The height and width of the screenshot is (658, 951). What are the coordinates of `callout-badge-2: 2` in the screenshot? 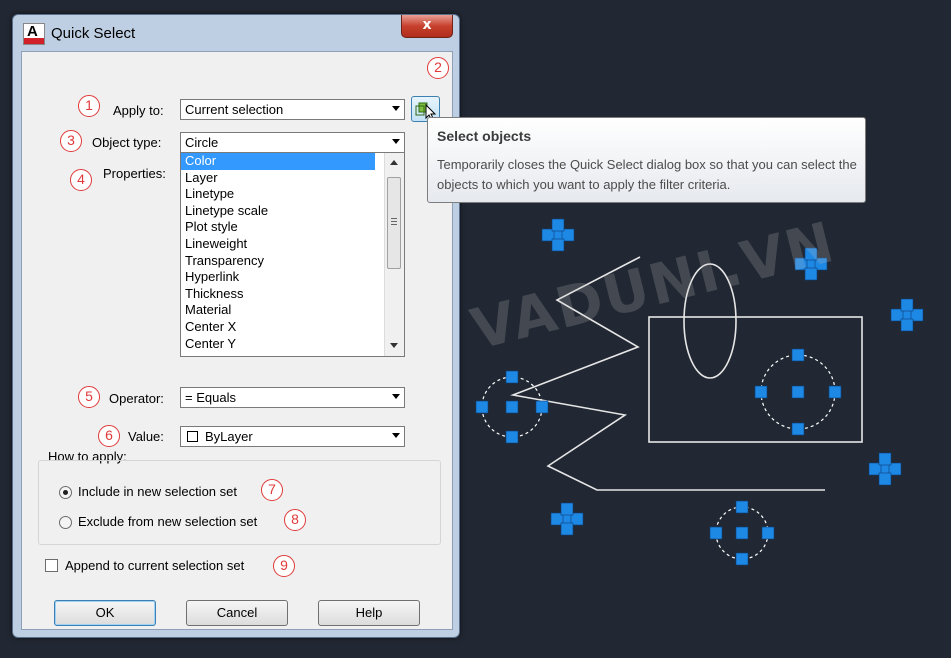 It's located at (438, 68).